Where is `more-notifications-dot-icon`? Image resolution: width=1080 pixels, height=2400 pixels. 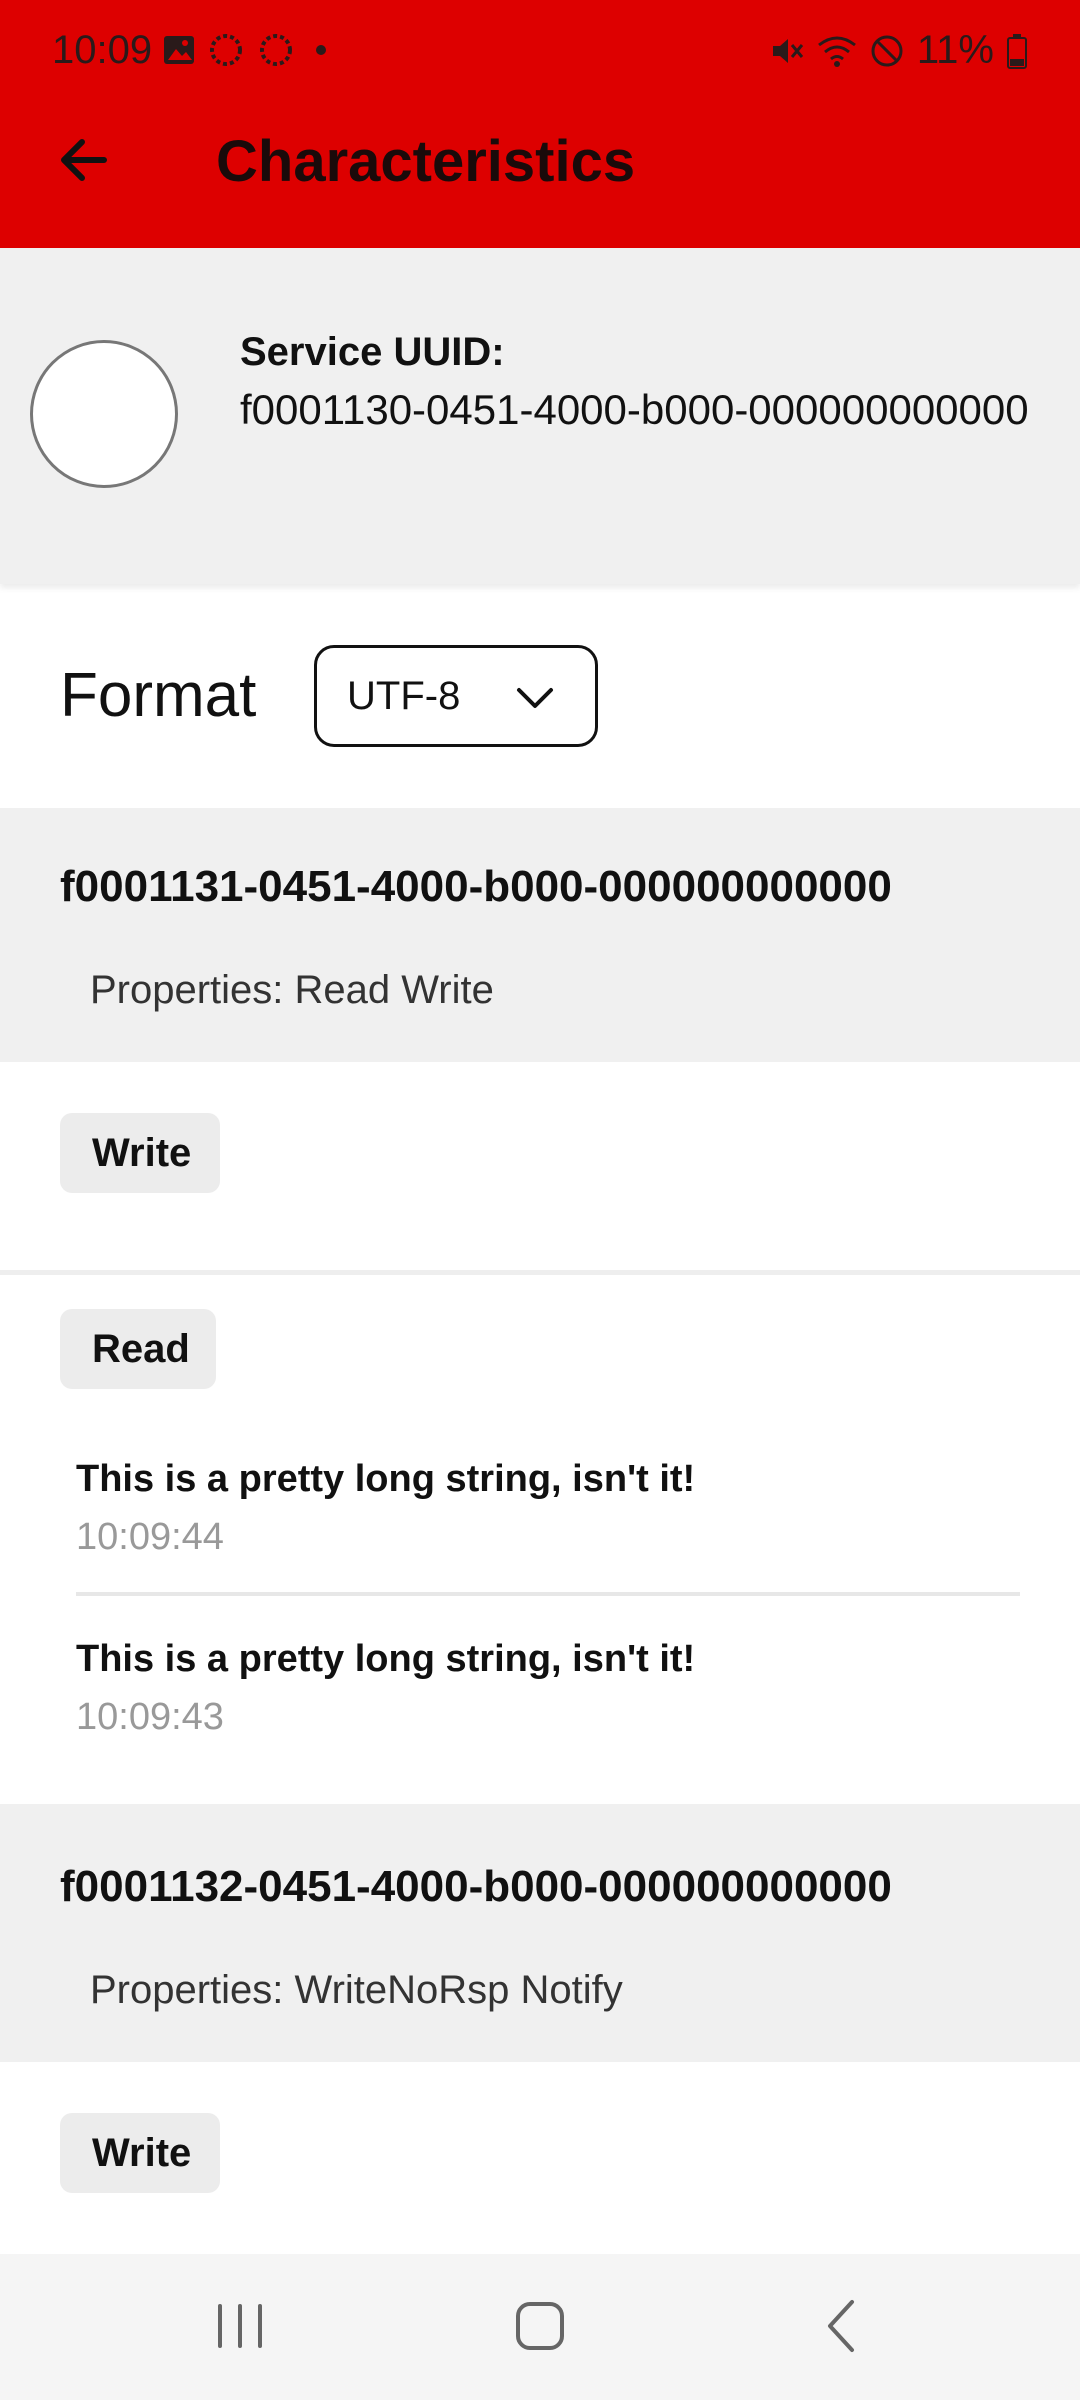 more-notifications-dot-icon is located at coordinates (321, 50).